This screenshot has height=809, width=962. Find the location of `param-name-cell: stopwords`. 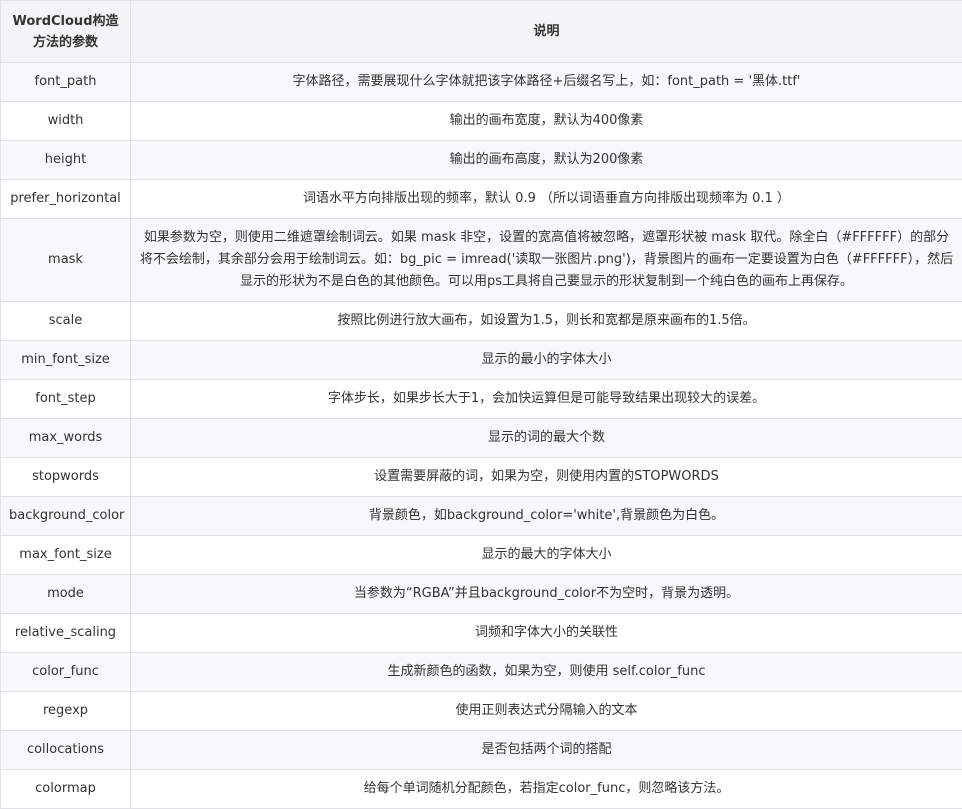

param-name-cell: stopwords is located at coordinates (66, 477).